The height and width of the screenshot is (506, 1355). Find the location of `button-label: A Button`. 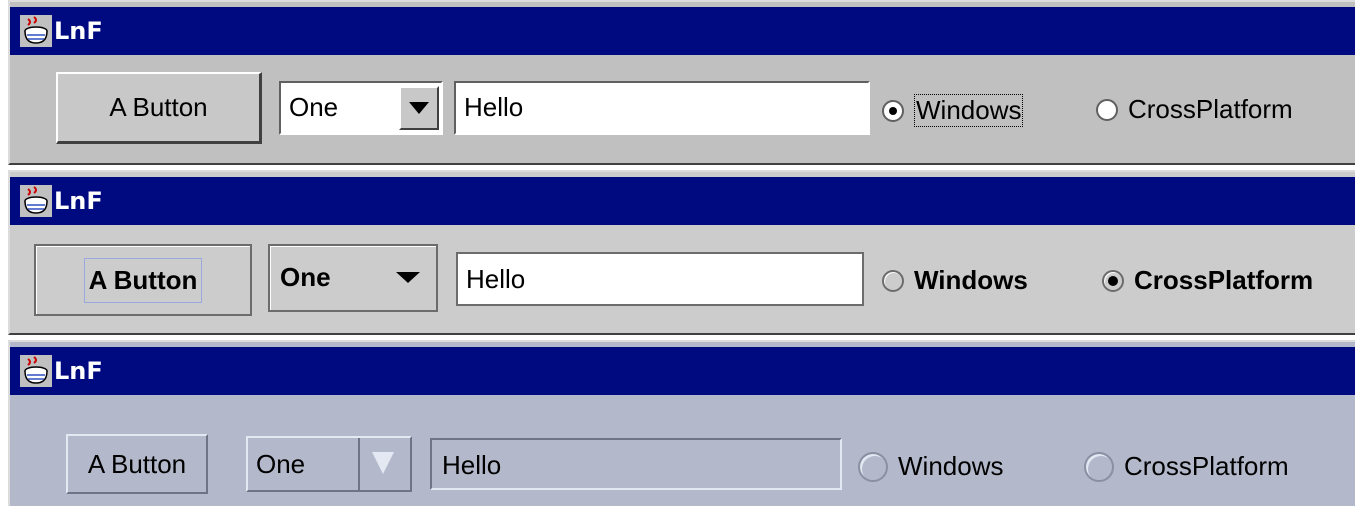

button-label: A Button is located at coordinates (143, 280).